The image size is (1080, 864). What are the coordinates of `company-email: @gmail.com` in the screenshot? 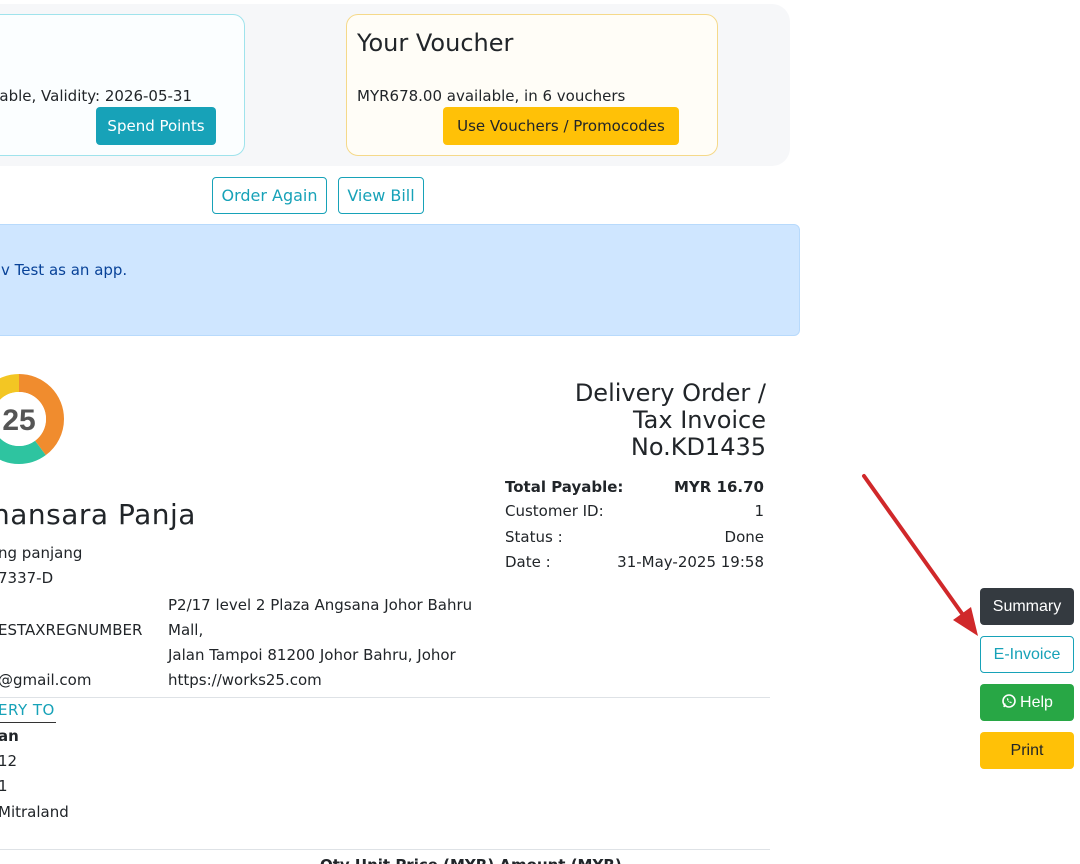 It's located at (46, 680).